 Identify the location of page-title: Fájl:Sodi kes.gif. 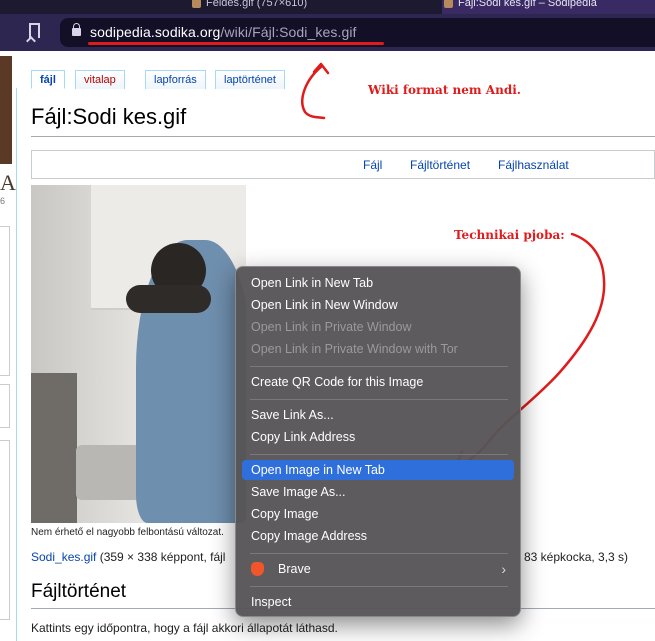
(109, 116).